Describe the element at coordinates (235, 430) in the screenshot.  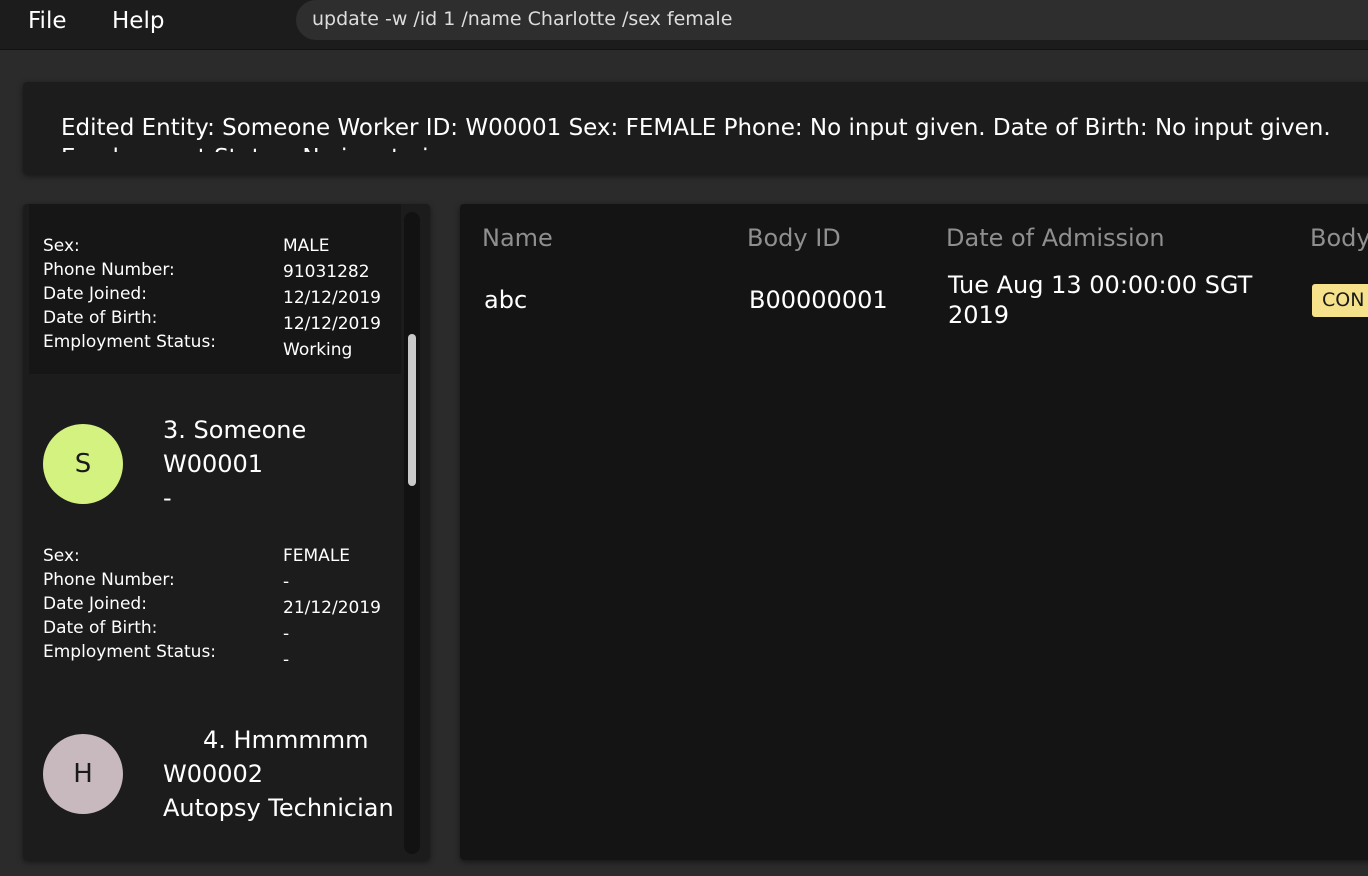
I see `worker-name: 3. Someone` at that location.